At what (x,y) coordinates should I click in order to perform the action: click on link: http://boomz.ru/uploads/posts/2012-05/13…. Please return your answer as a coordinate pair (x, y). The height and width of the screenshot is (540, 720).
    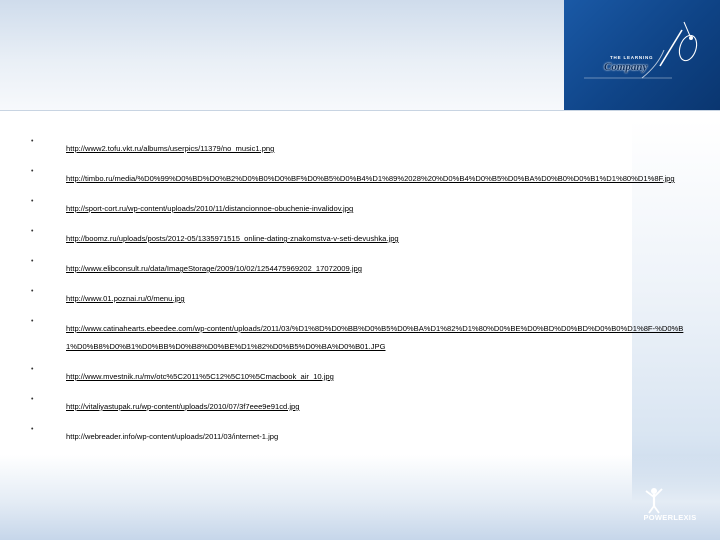
    Looking at the image, I should click on (232, 238).